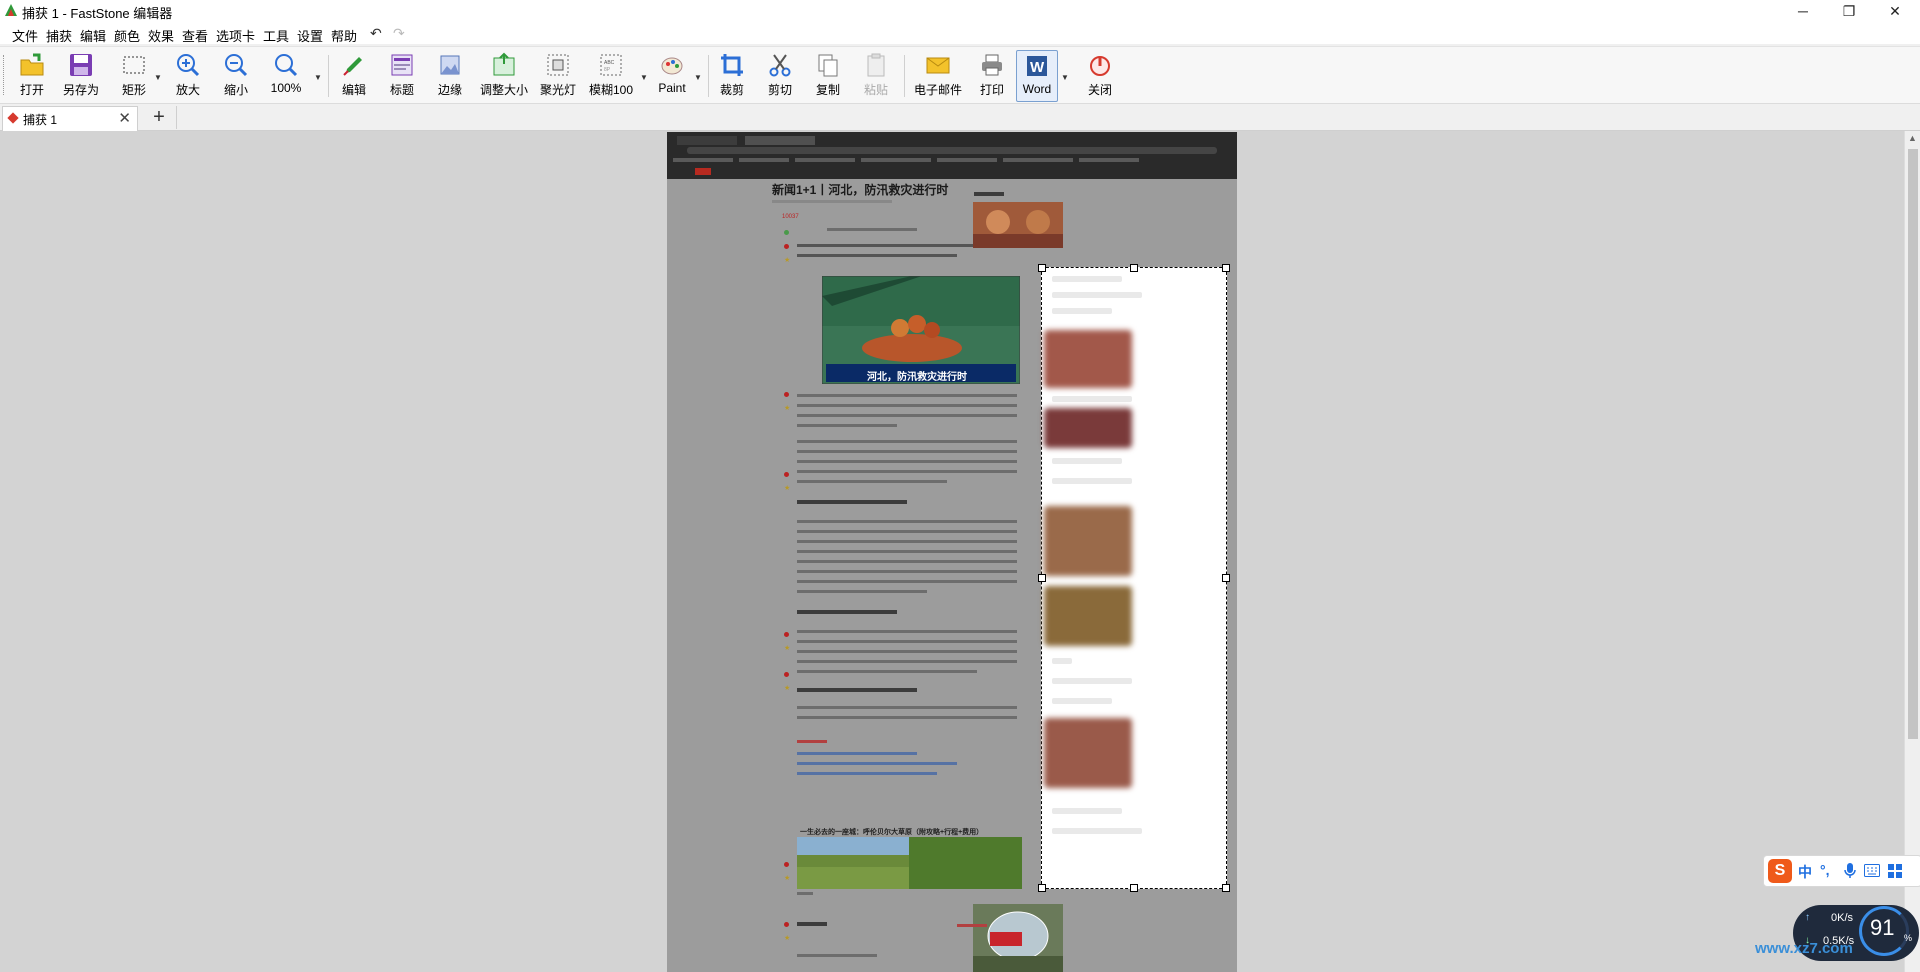 This screenshot has width=1920, height=972. Describe the element at coordinates (1803, 11) in the screenshot. I see `minimize-button: ─` at that location.